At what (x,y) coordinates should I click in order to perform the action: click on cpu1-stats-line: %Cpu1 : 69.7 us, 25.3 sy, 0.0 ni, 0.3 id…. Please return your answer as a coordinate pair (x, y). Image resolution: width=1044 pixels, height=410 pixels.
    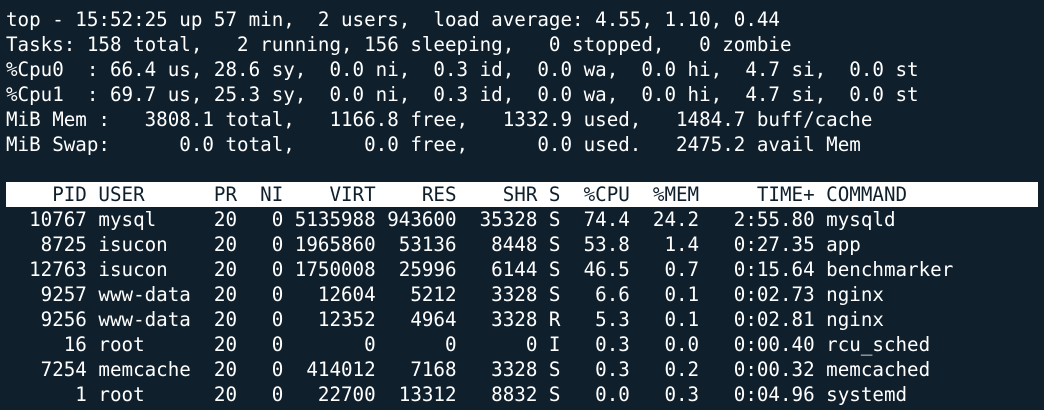
    Looking at the image, I should click on (462, 94).